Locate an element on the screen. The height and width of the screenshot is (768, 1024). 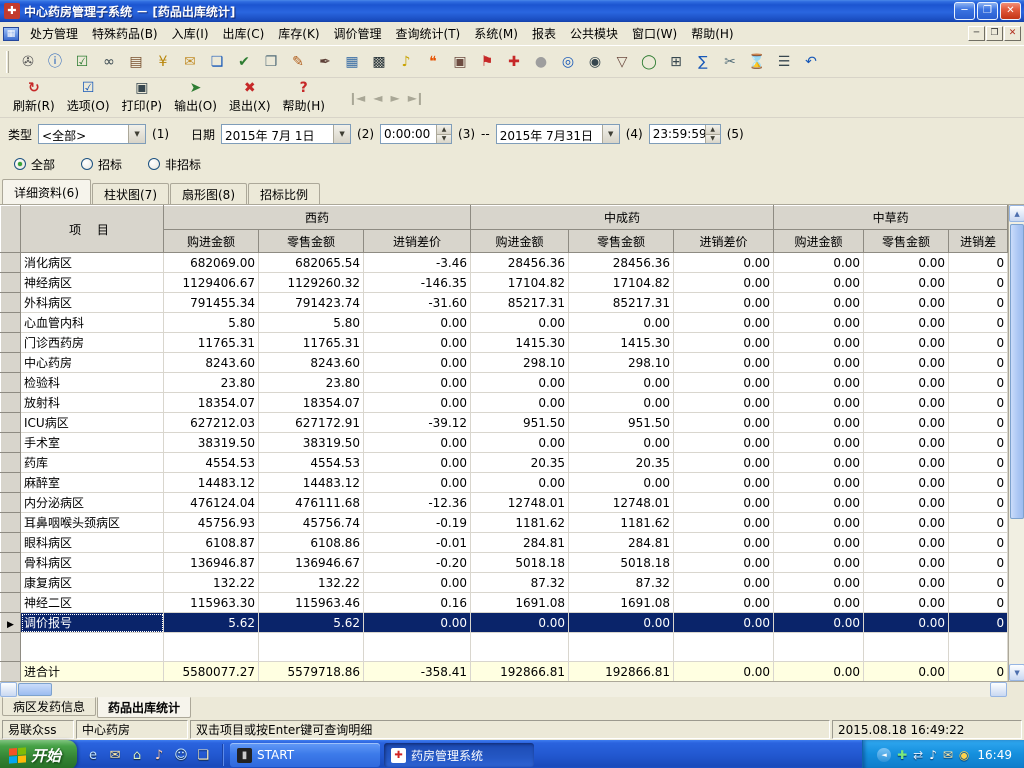
help-button: ? 帮助(H) is located at coordinates (304, 98).